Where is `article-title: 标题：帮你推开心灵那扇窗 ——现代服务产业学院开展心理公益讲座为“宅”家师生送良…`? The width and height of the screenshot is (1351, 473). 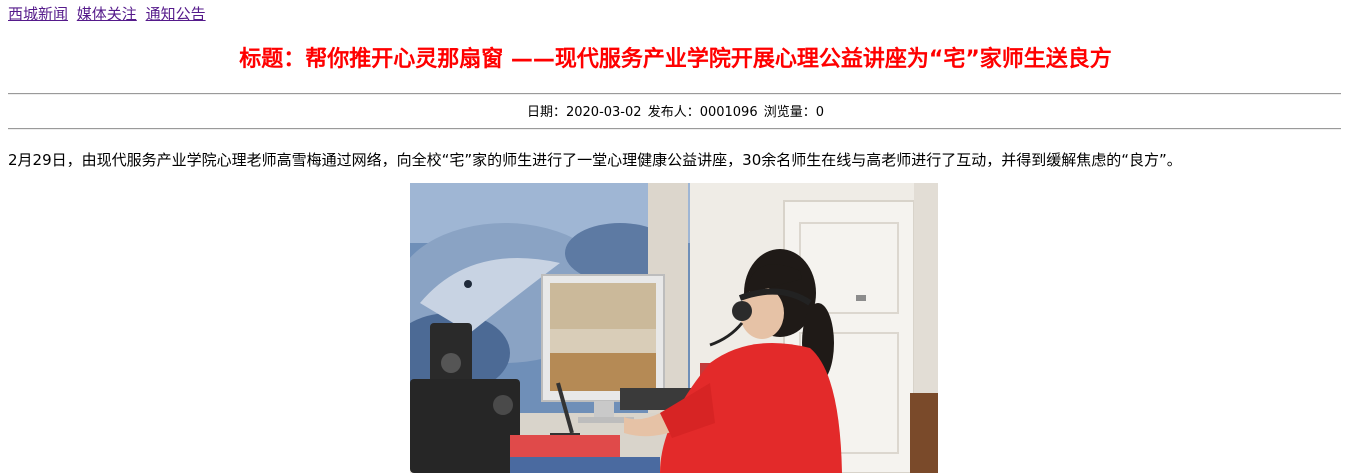 article-title: 标题：帮你推开心灵那扇窗 ——现代服务产业学院开展心理公益讲座为“宅”家师生送良… is located at coordinates (675, 59).